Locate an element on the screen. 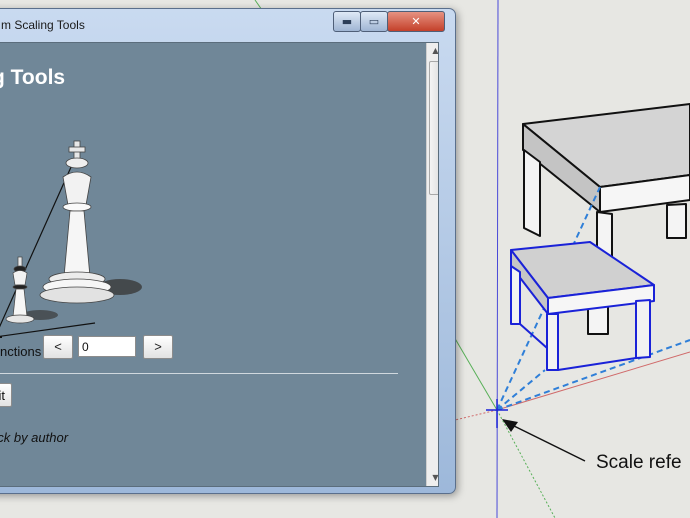 The height and width of the screenshot is (518, 690). minimize-button: ▬ is located at coordinates (347, 21).